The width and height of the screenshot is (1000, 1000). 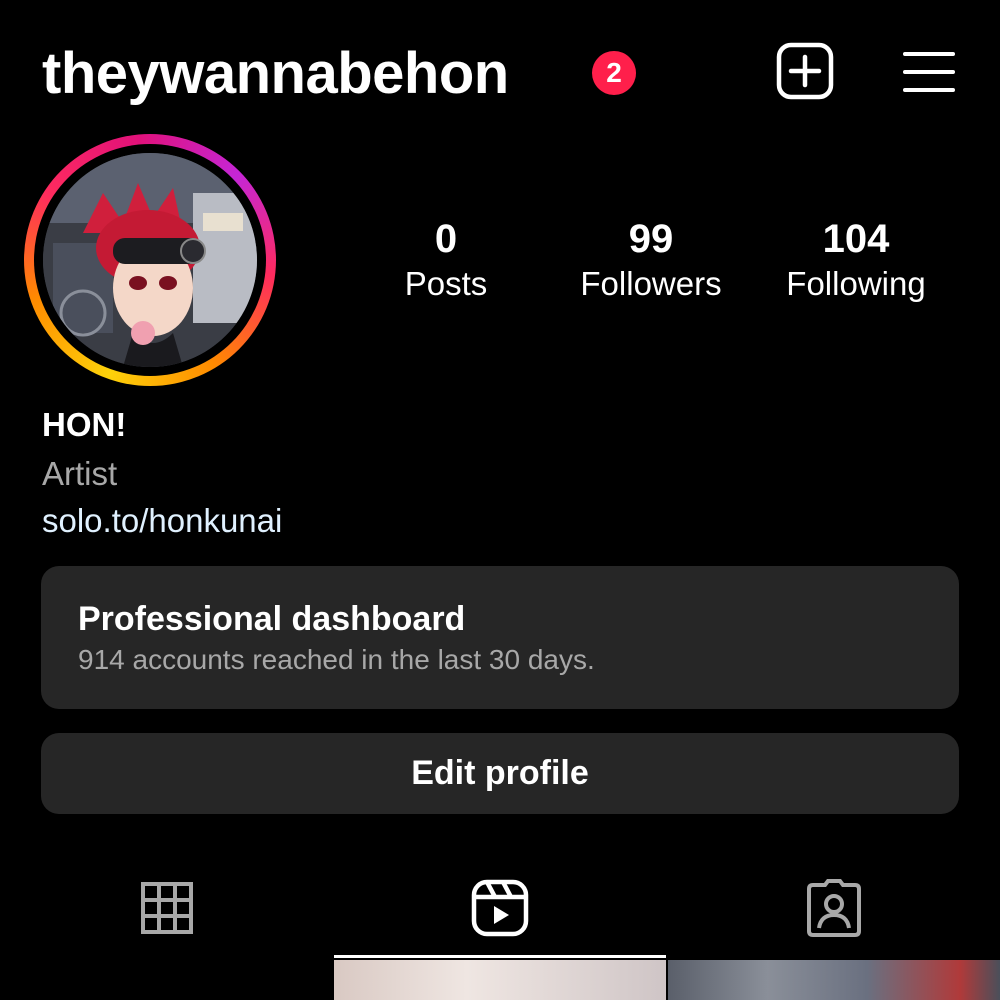 I want to click on create-post-button, so click(x=805, y=71).